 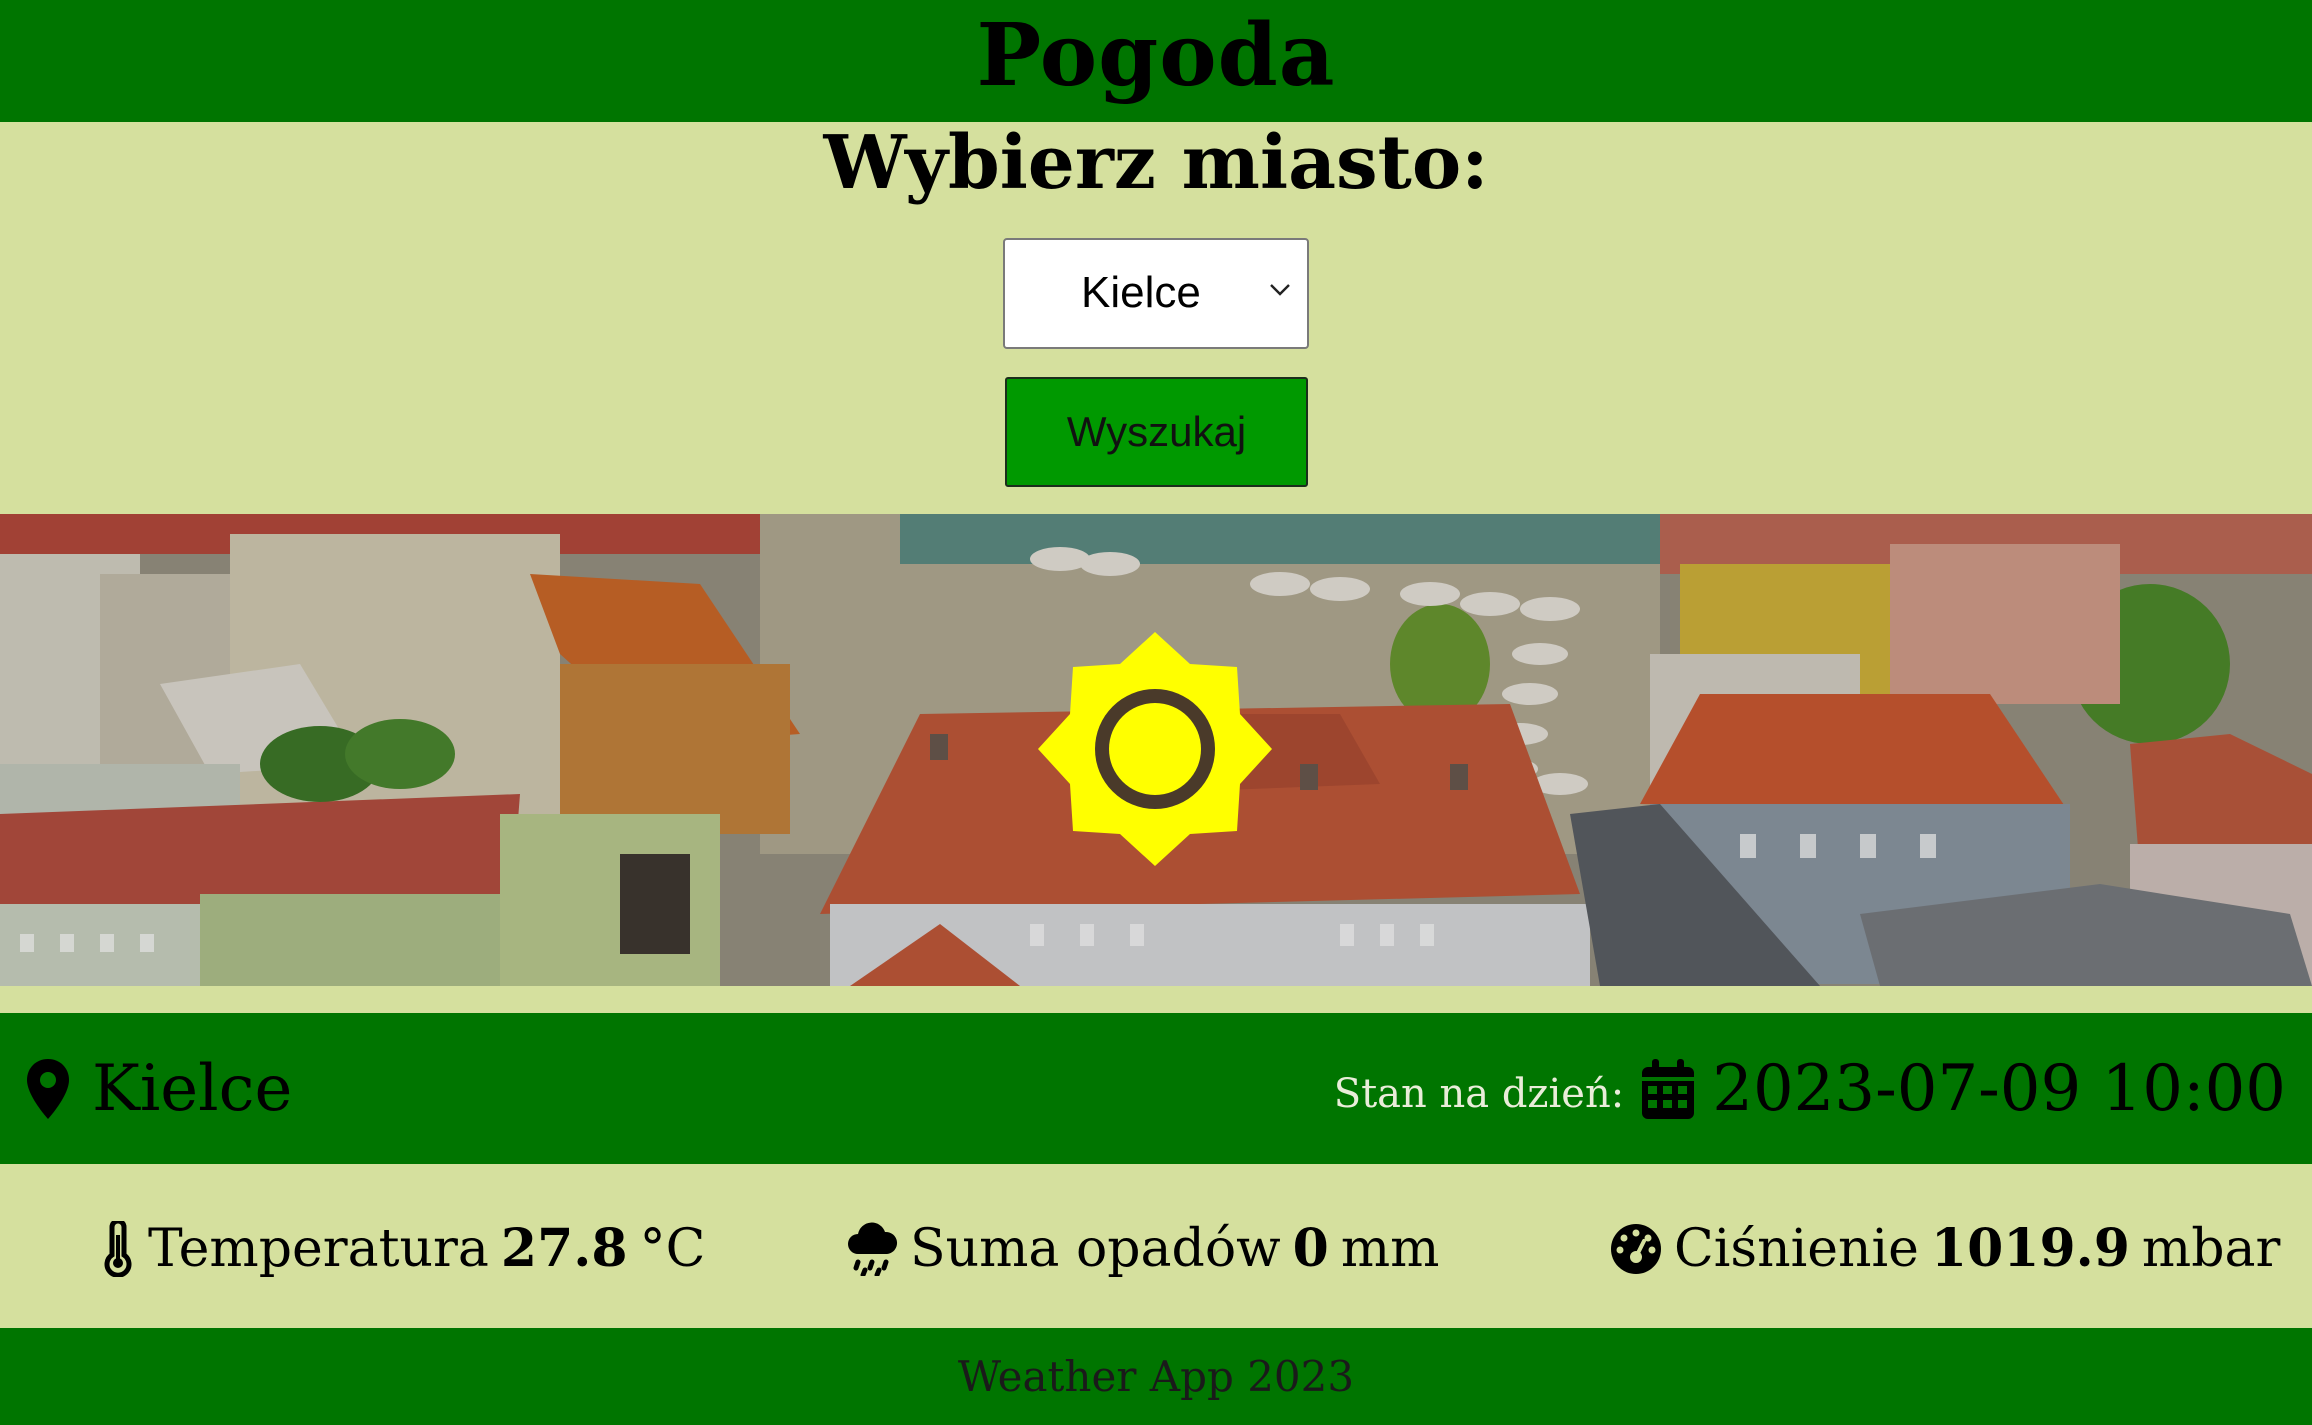 I want to click on location-city: Kielce, so click(x=158, y=1089).